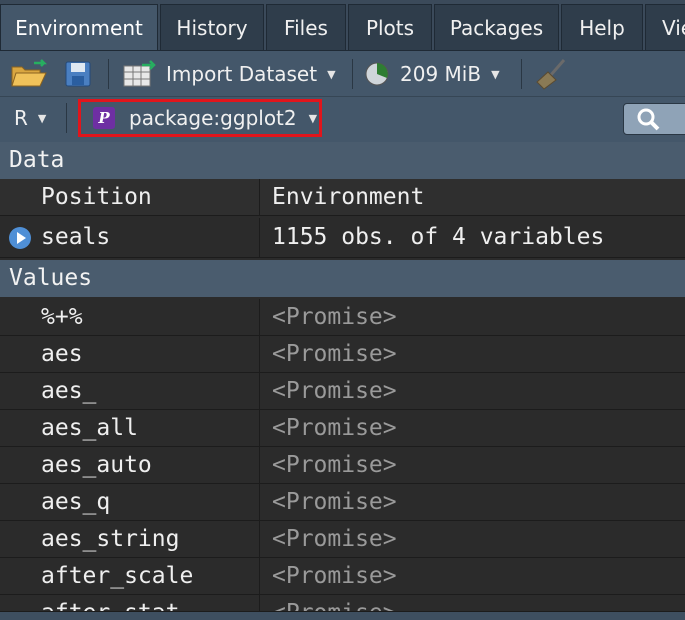  What do you see at coordinates (342, 278) in the screenshot?
I see `section-header-values: Values` at bounding box center [342, 278].